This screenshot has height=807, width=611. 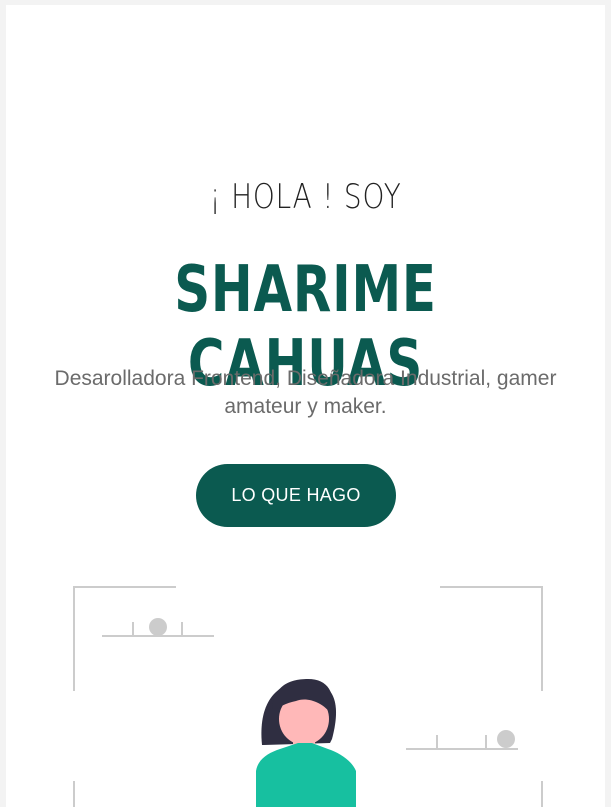 I want to click on hero-greeting: ¡ HOLA ! SOY, so click(x=305, y=197).